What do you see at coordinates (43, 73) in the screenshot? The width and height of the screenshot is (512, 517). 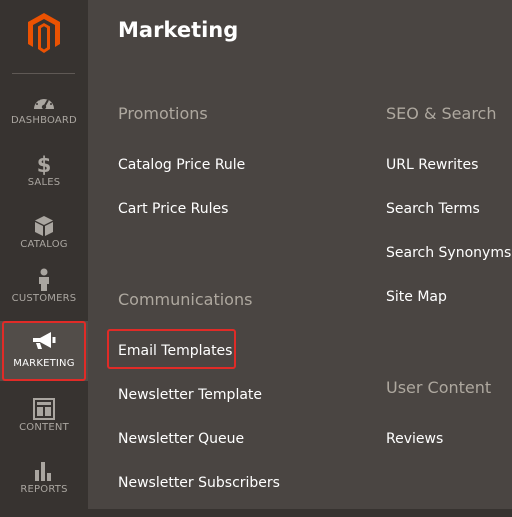 I see `sidebar-divider` at bounding box center [43, 73].